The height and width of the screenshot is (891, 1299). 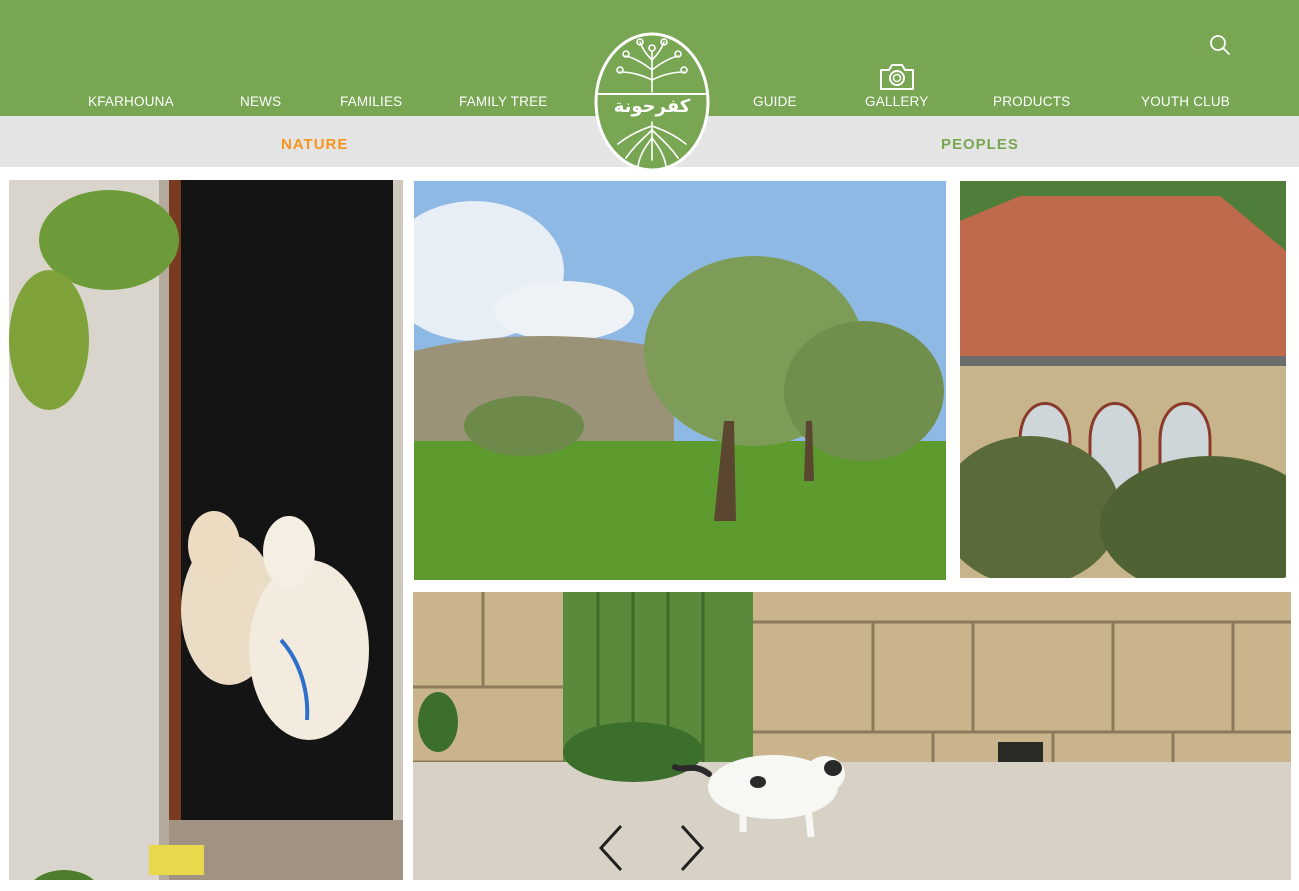 What do you see at coordinates (980, 144) in the screenshot?
I see `tab-peoples: PEOPLES` at bounding box center [980, 144].